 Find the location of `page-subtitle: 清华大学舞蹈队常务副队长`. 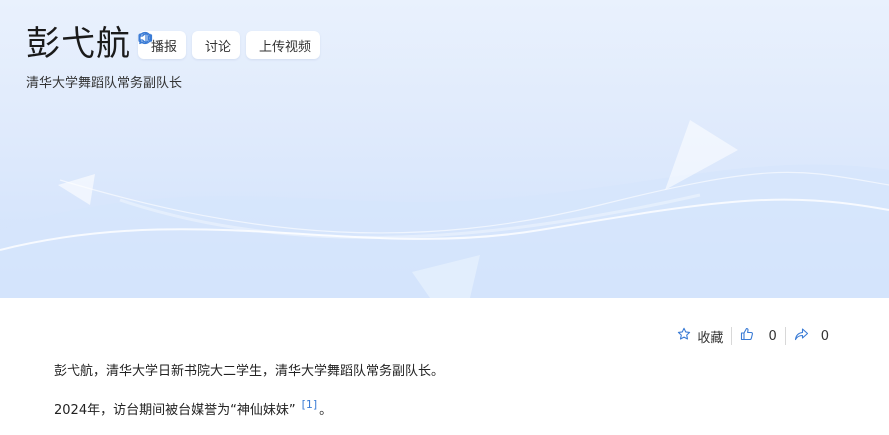

page-subtitle: 清华大学舞蹈队常务副队长 is located at coordinates (104, 83).